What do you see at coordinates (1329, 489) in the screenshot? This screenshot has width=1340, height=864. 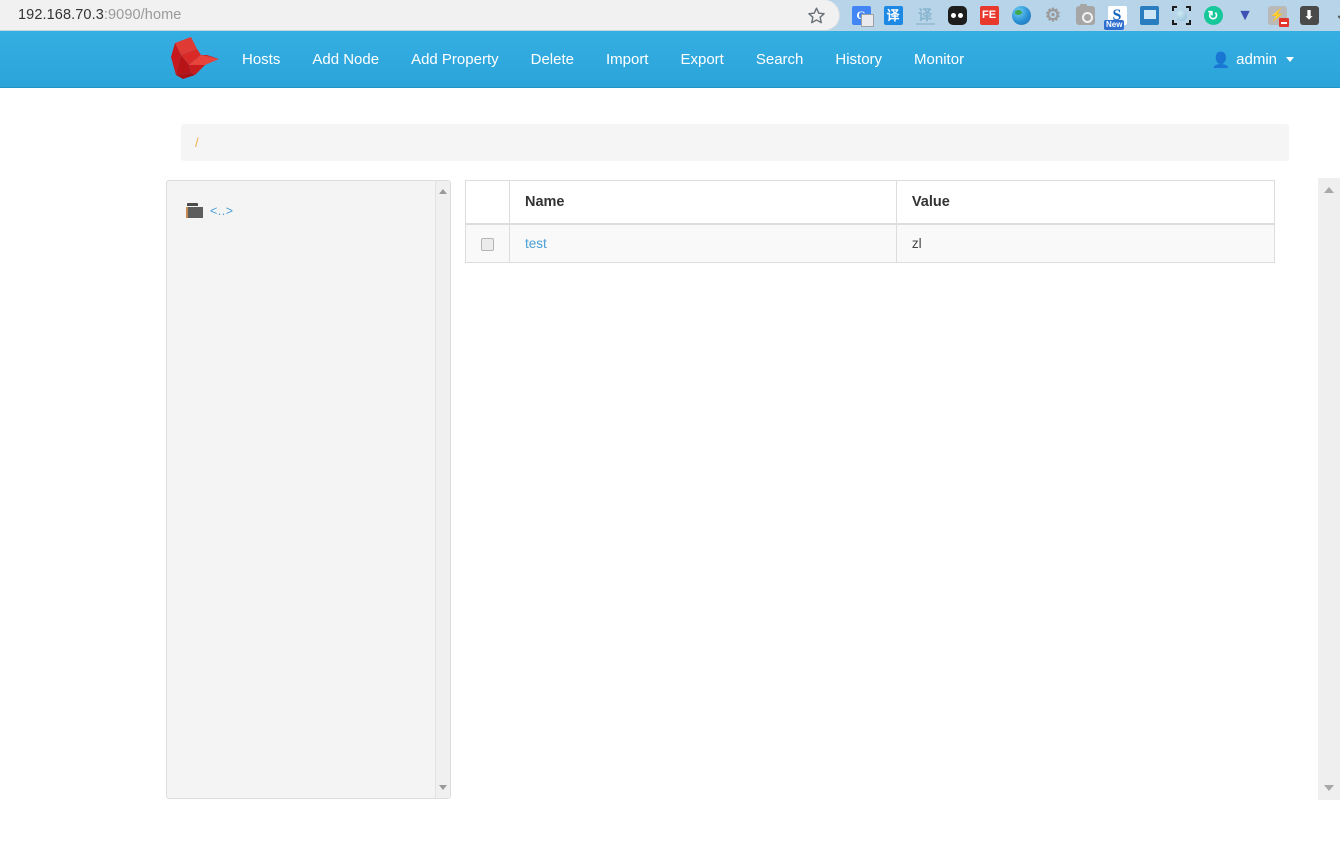 I see `page-scrollbar` at bounding box center [1329, 489].